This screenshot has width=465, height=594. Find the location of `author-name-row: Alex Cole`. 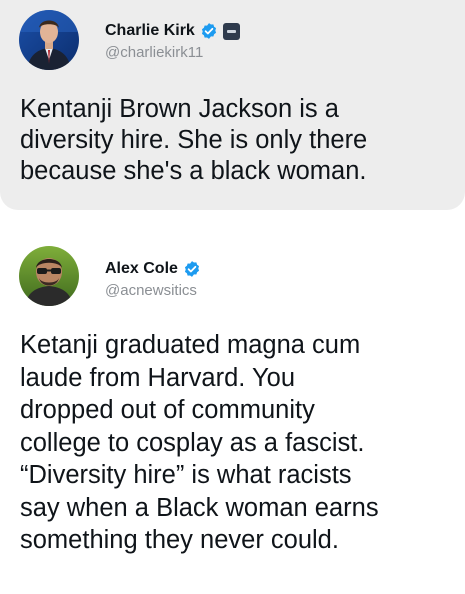

author-name-row: Alex Cole is located at coordinates (153, 269).